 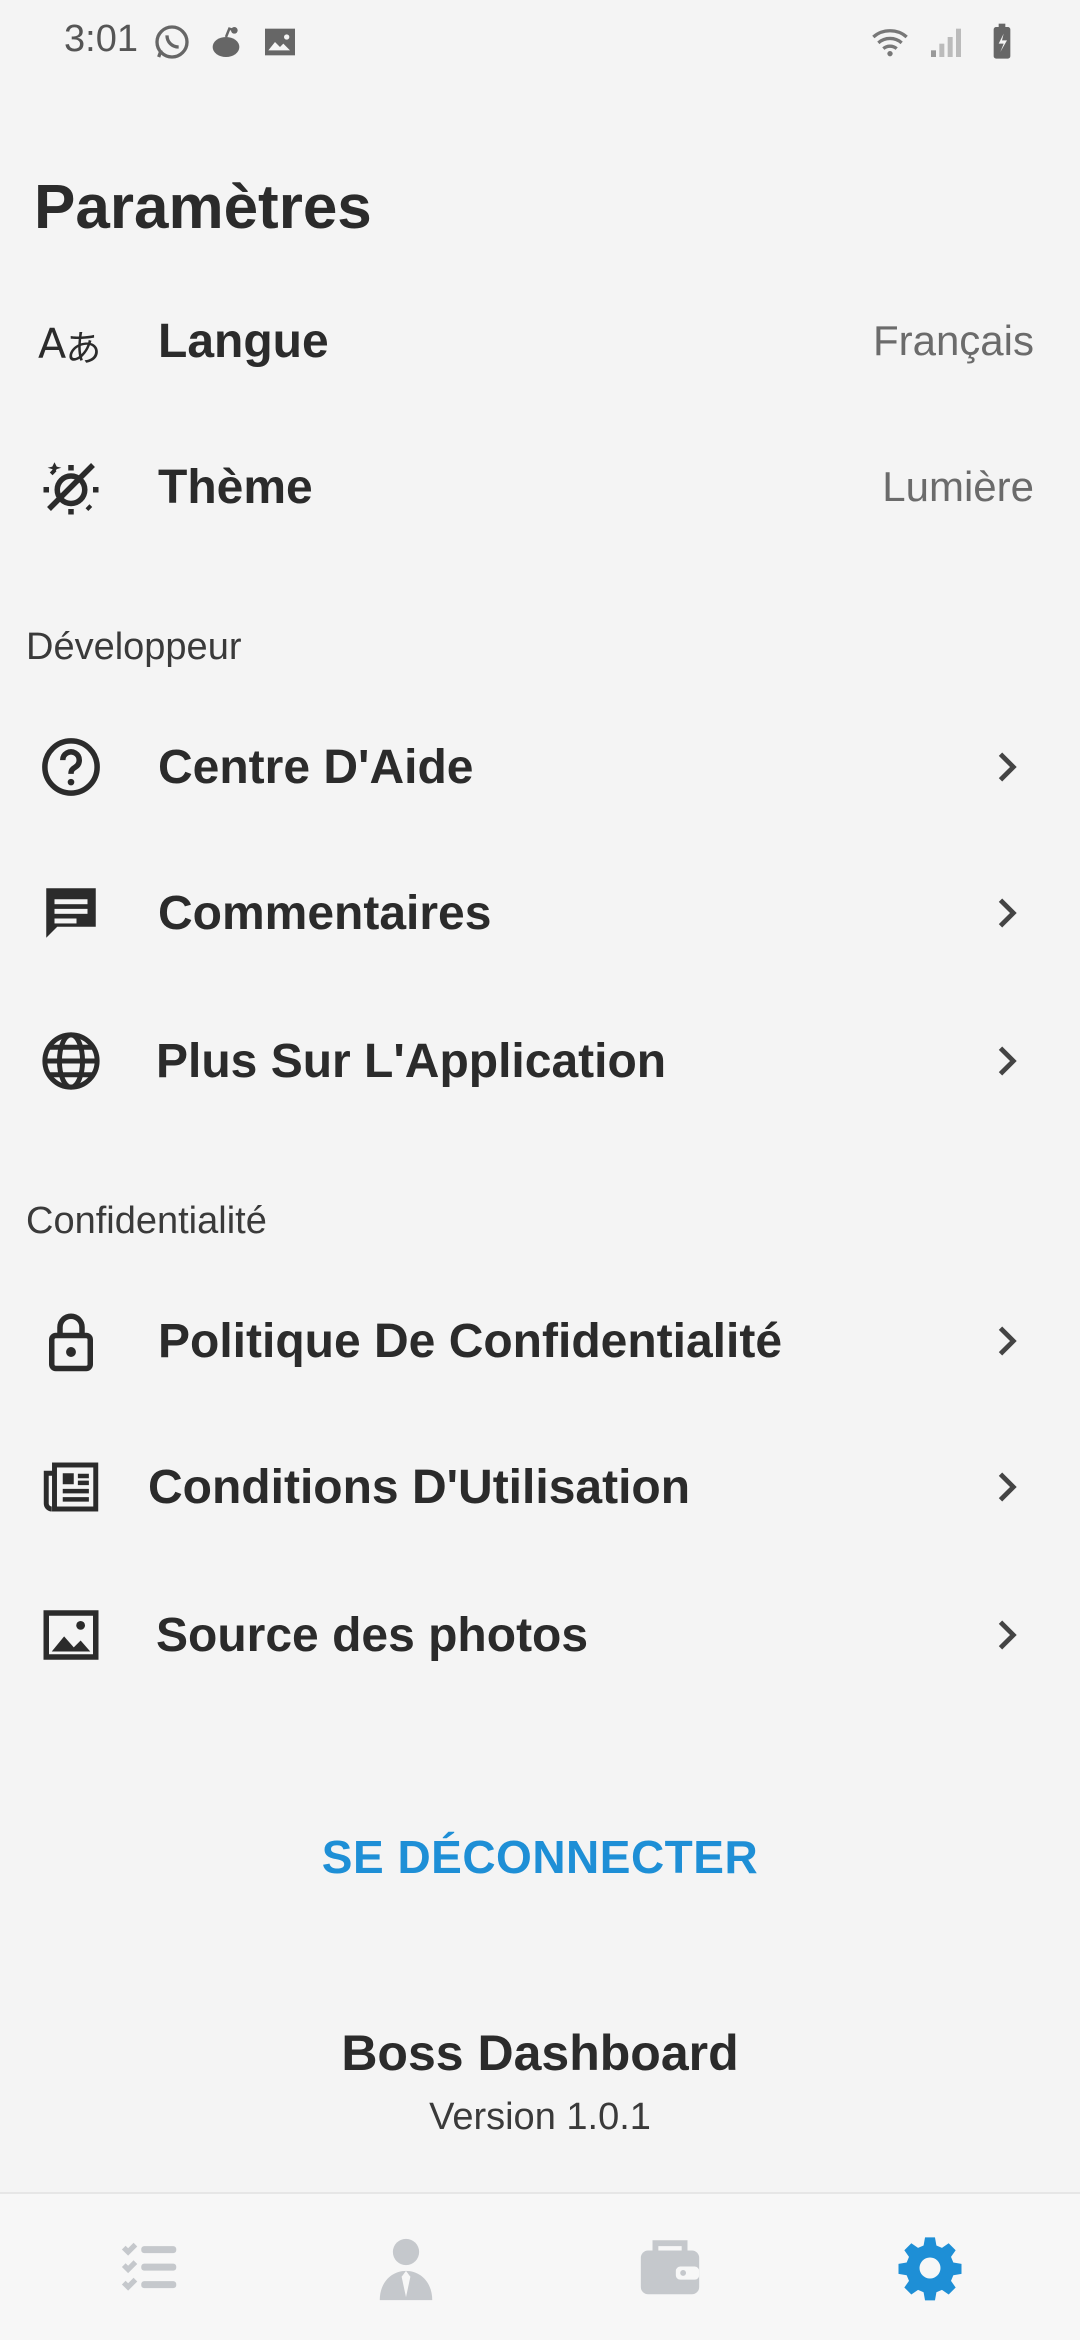 What do you see at coordinates (540, 42) in the screenshot?
I see `status-bar: 3:01` at bounding box center [540, 42].